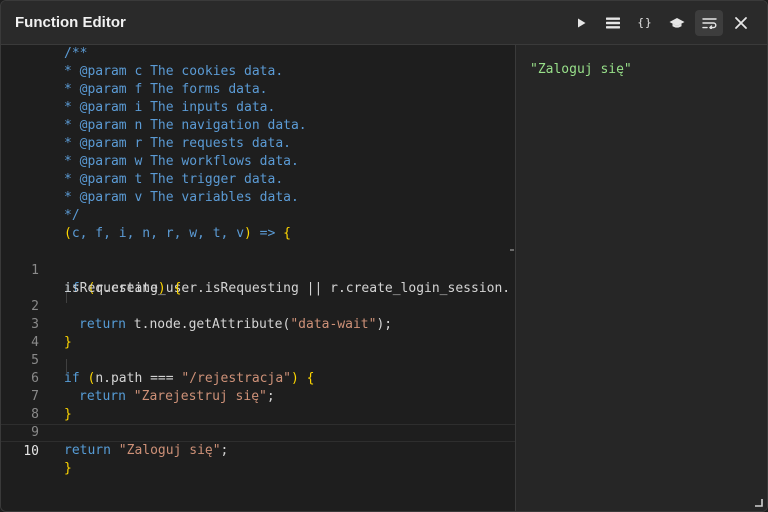  I want to click on resize-handle-icon, so click(758, 502).